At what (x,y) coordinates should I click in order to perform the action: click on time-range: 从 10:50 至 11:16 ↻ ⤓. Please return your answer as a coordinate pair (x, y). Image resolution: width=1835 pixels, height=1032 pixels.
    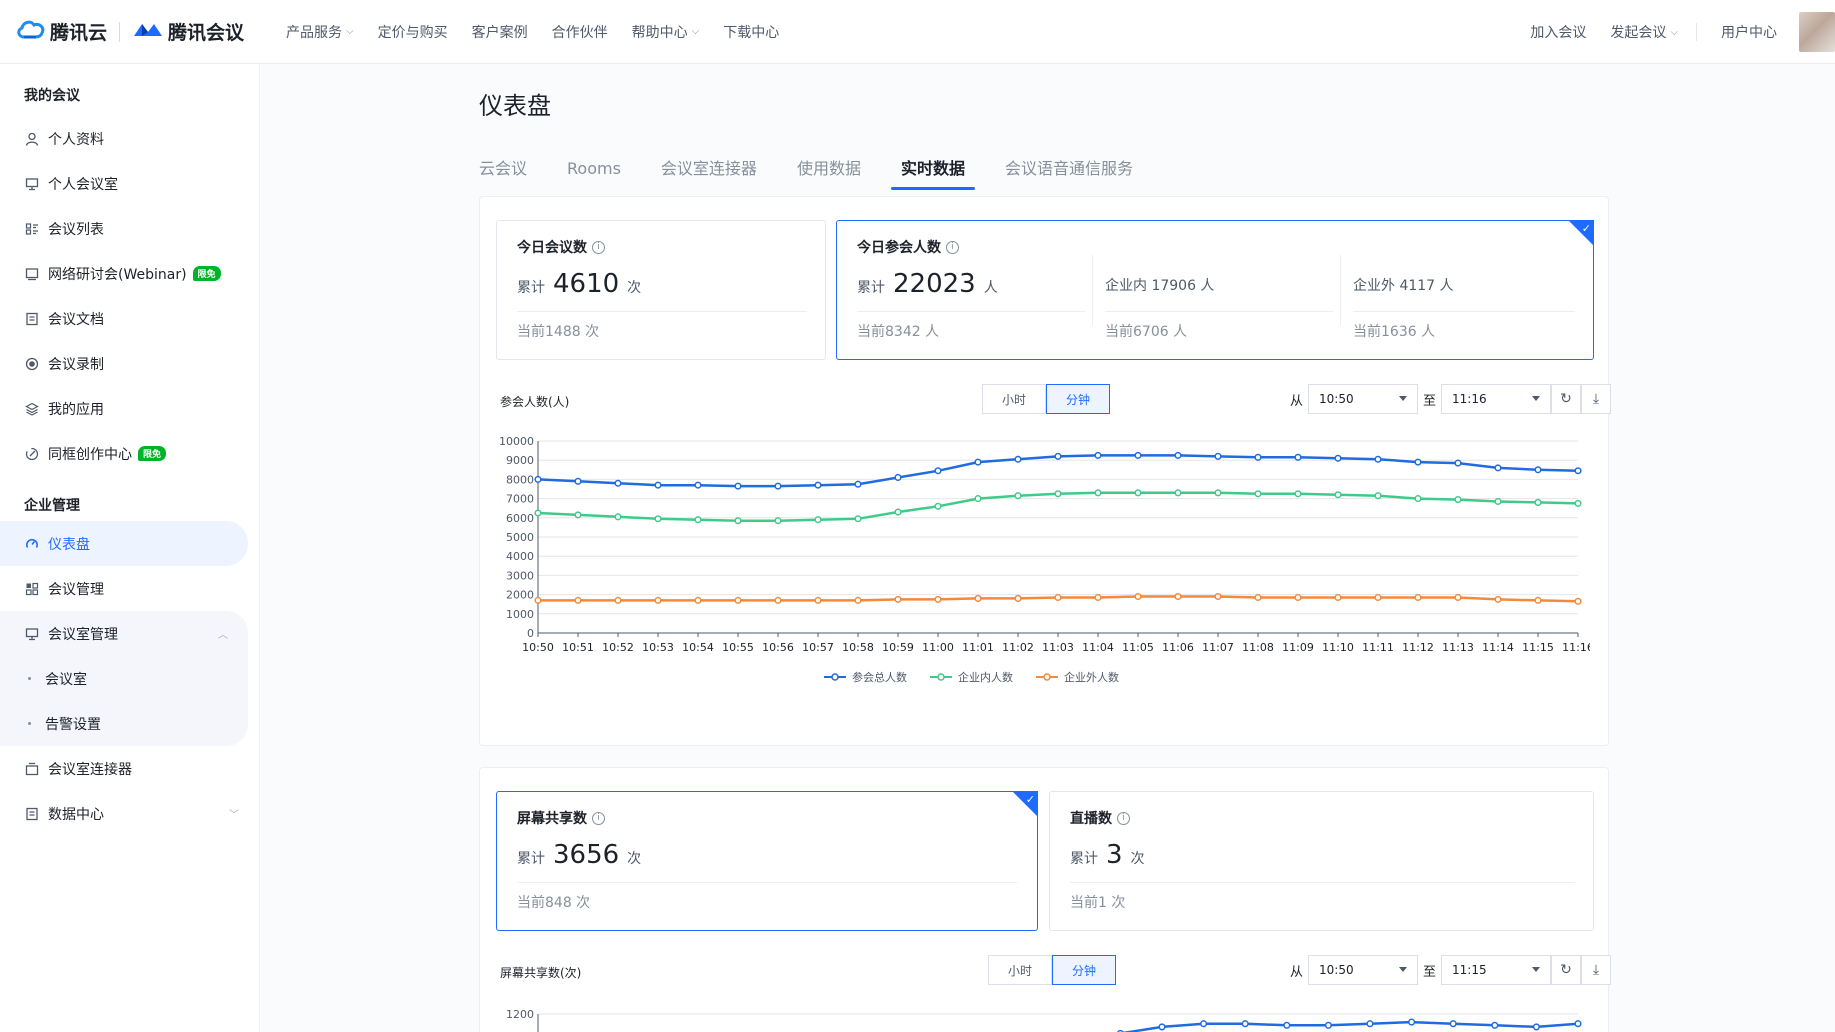
    Looking at the image, I should click on (1448, 399).